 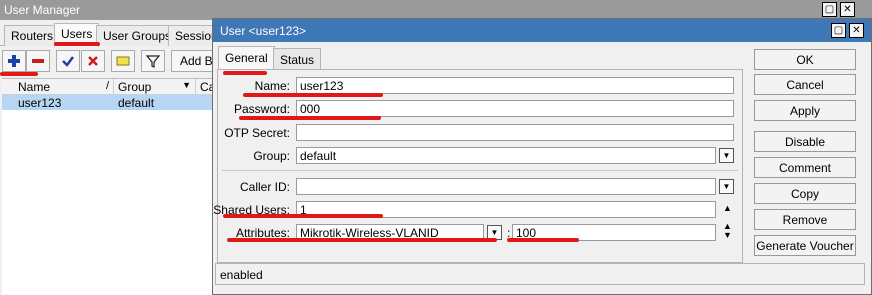 I want to click on ok-button: OK, so click(x=805, y=59).